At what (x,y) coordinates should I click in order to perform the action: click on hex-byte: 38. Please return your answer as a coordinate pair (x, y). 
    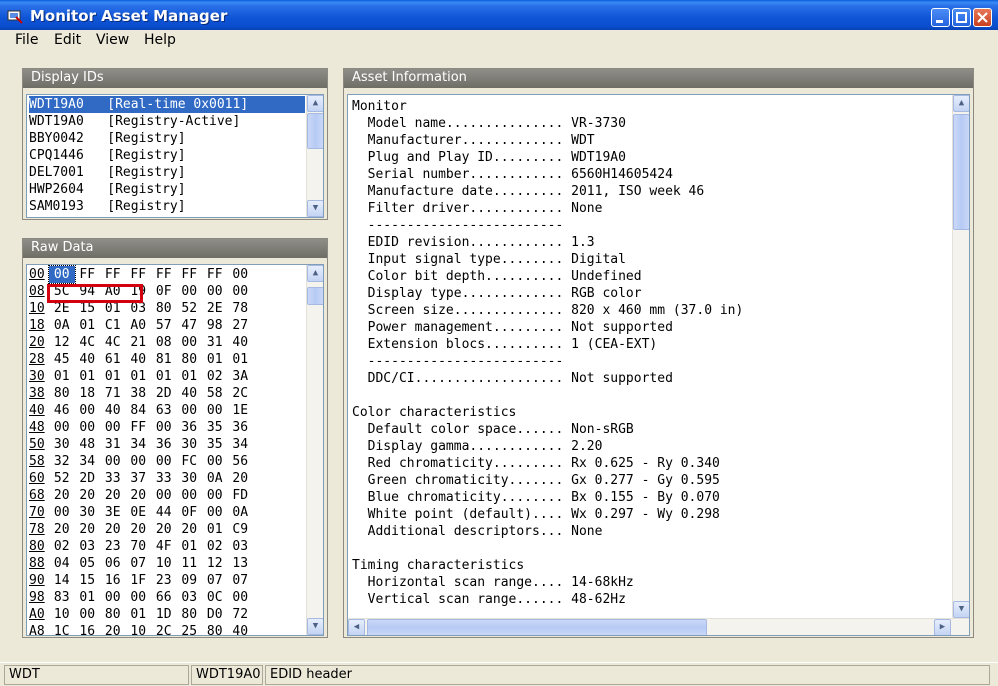
    Looking at the image, I should click on (139, 393).